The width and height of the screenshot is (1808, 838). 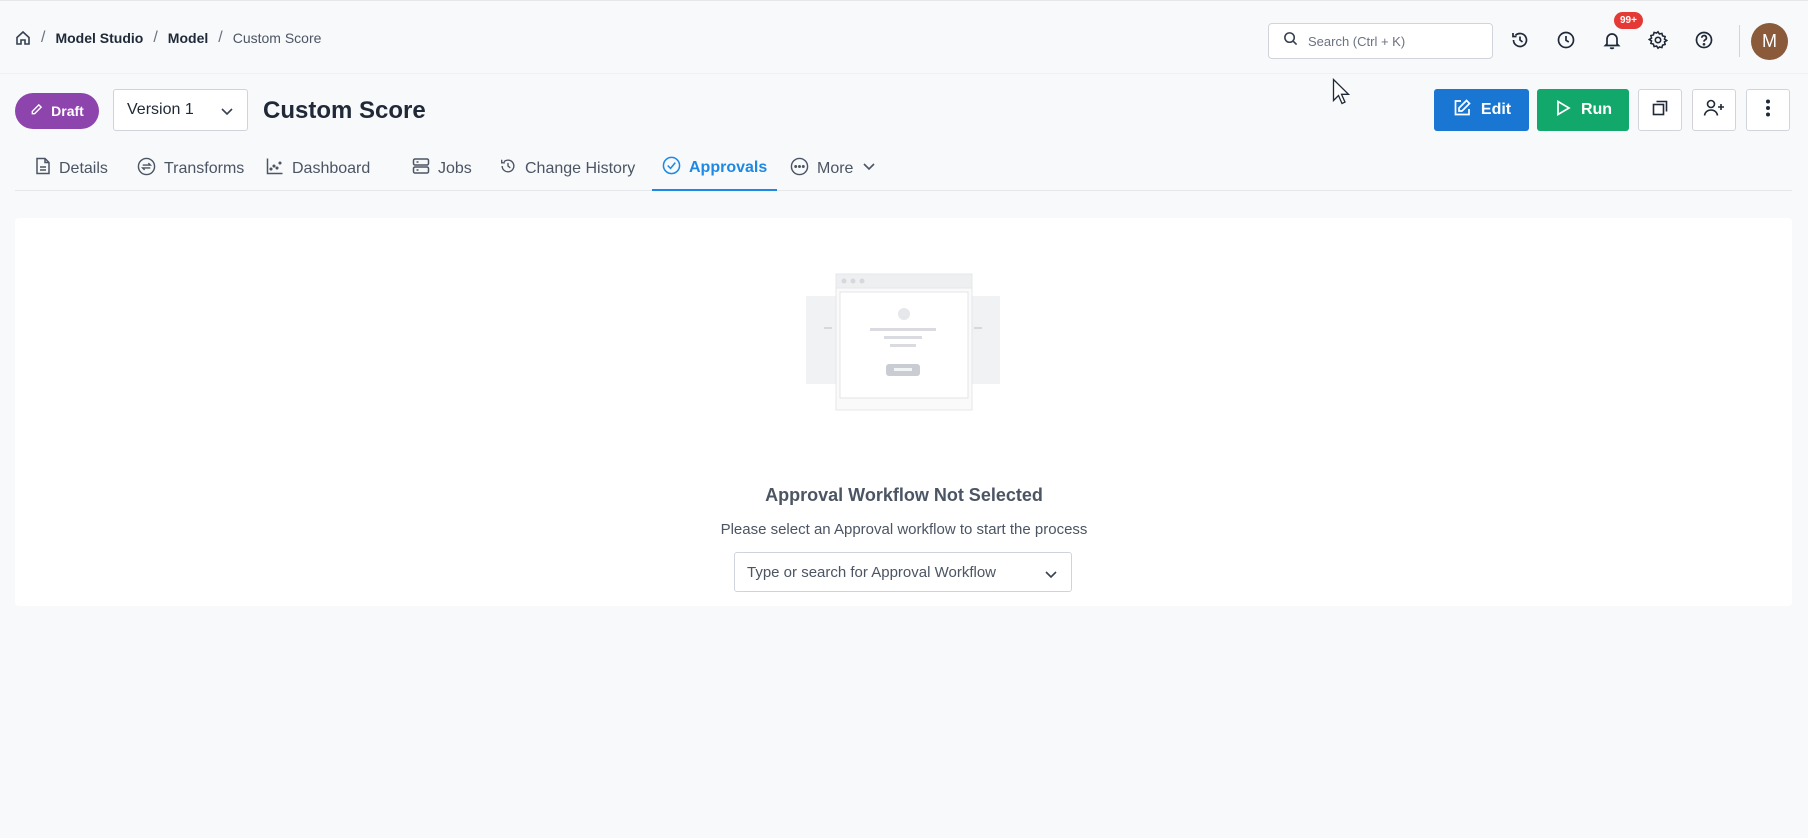 What do you see at coordinates (508, 168) in the screenshot?
I see `history-icon` at bounding box center [508, 168].